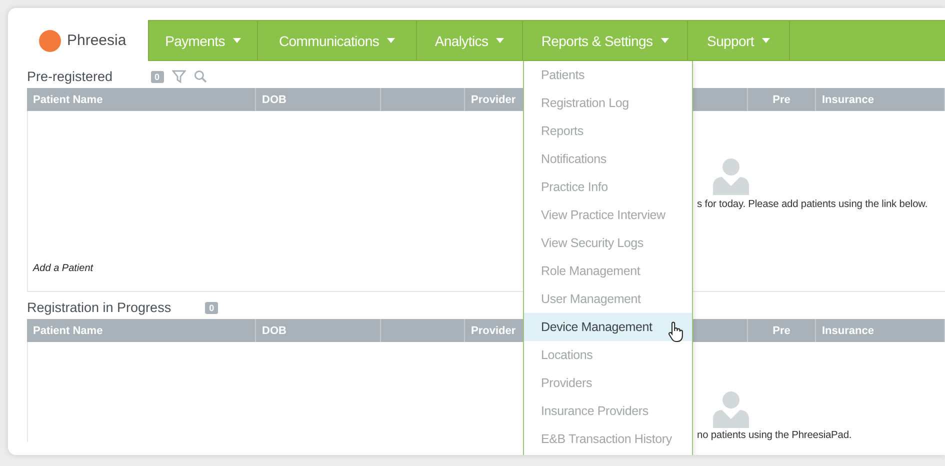  Describe the element at coordinates (99, 307) in the screenshot. I see `section-title: Registration in Progress` at that location.